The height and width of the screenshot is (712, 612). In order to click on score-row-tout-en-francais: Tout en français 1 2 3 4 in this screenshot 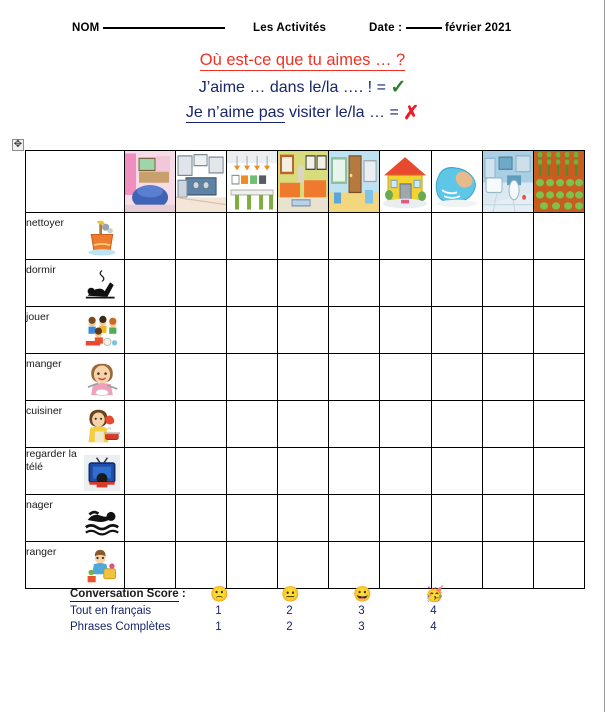, I will do `click(305, 613)`.